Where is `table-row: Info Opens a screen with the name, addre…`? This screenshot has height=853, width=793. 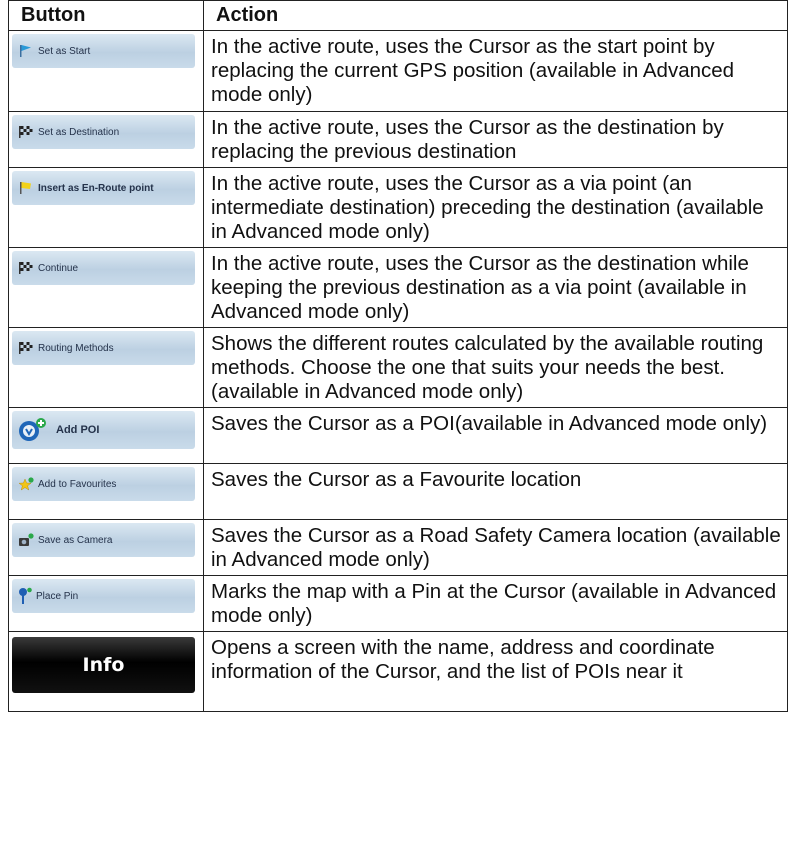 table-row: Info Opens a screen with the name, addre… is located at coordinates (398, 671).